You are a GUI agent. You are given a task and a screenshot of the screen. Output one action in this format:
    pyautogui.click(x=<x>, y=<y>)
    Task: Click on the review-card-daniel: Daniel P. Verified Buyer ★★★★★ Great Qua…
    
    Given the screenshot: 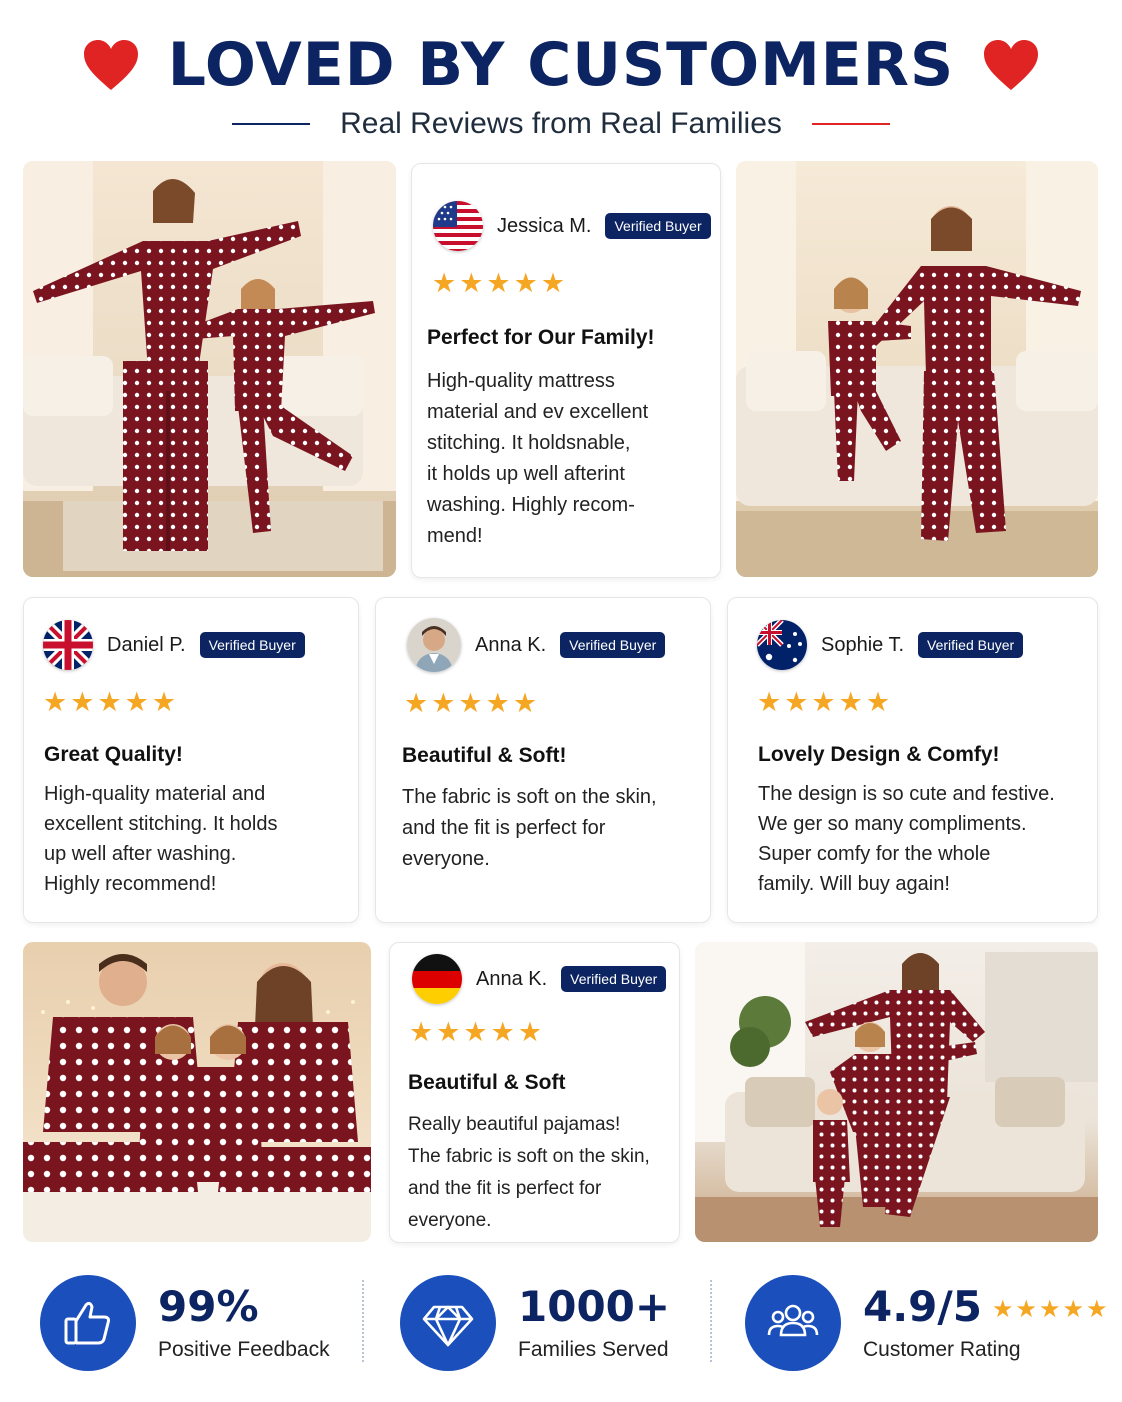 What is the action you would take?
    pyautogui.click(x=191, y=760)
    